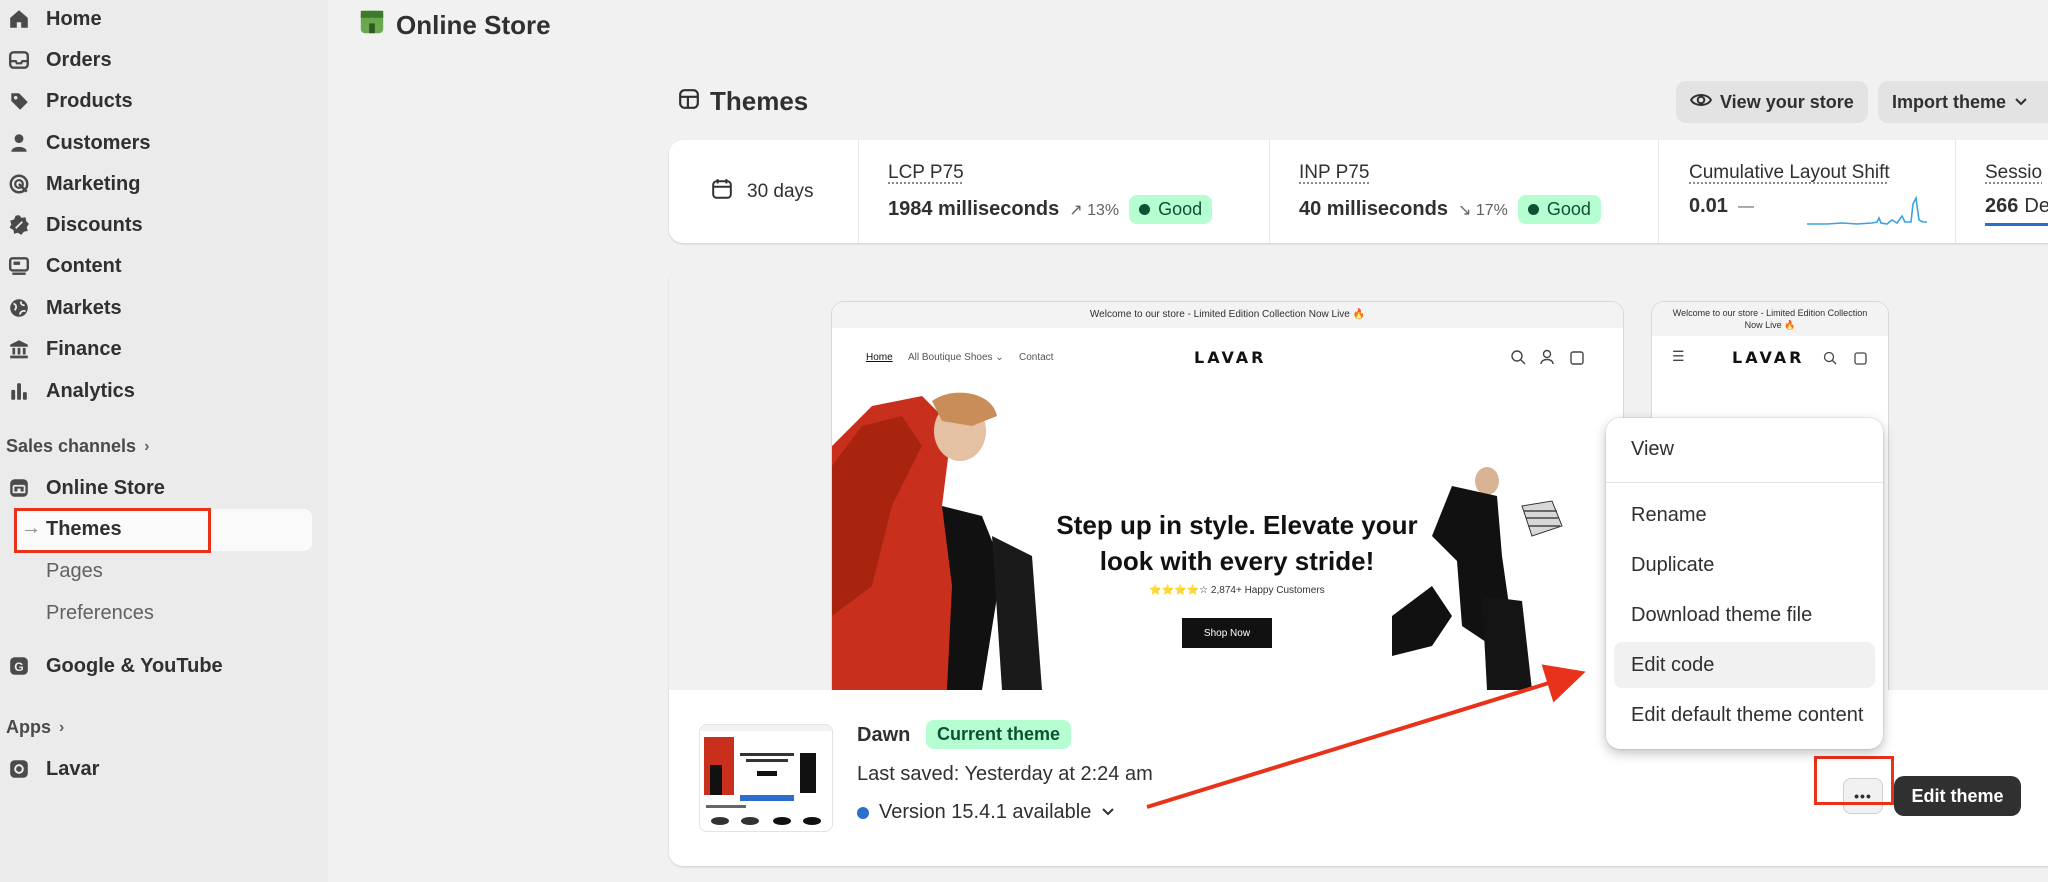 This screenshot has height=882, width=2048. I want to click on sidebar-item-preferences: Preferences, so click(100, 613).